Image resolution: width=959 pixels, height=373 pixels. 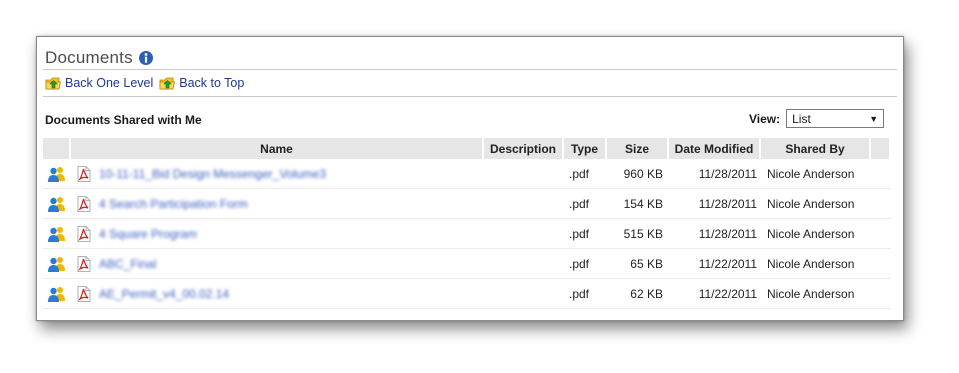 I want to click on column-header-shared-by: Shared By, so click(x=816, y=148).